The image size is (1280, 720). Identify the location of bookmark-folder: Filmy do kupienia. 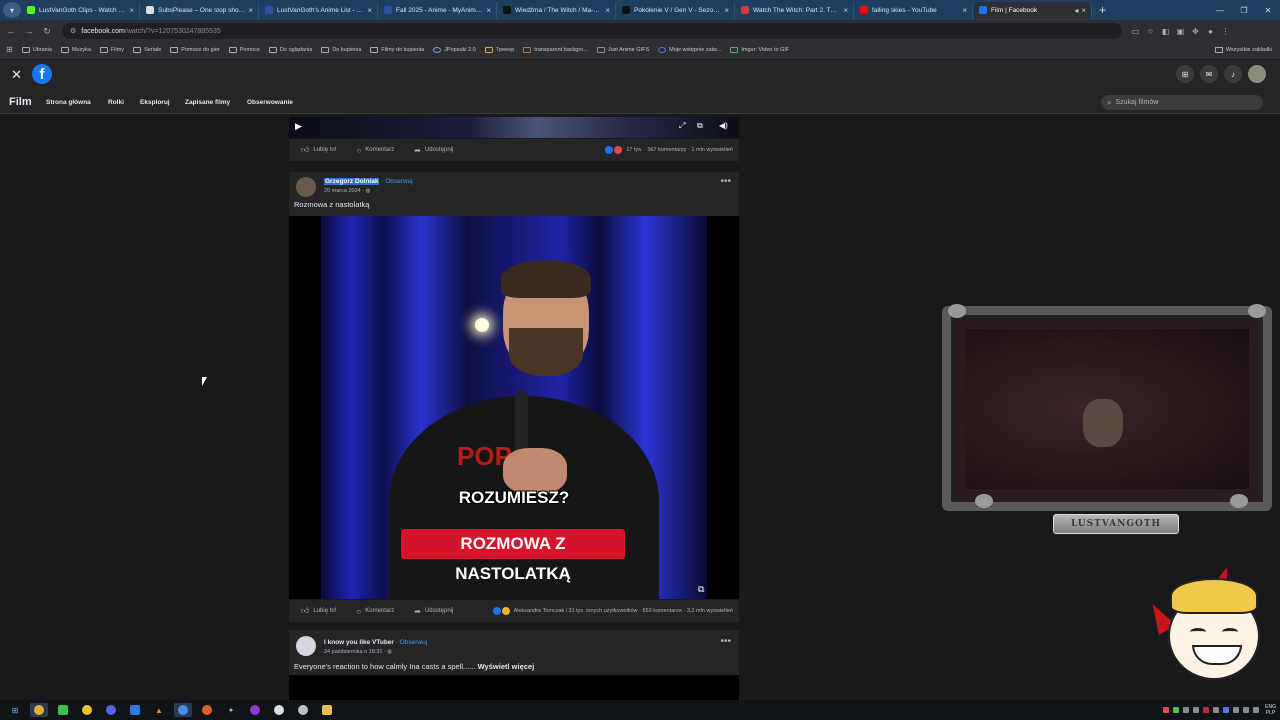
(397, 49).